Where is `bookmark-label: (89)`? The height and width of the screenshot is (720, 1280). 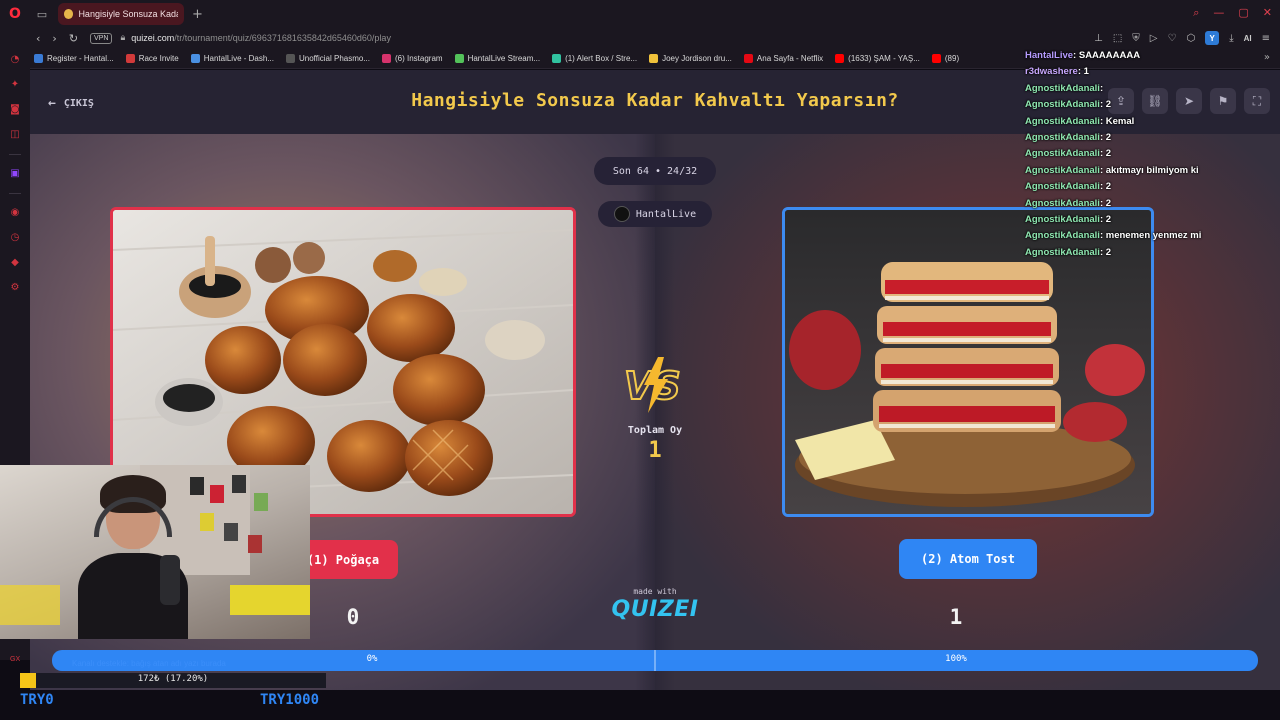 bookmark-label: (89) is located at coordinates (952, 58).